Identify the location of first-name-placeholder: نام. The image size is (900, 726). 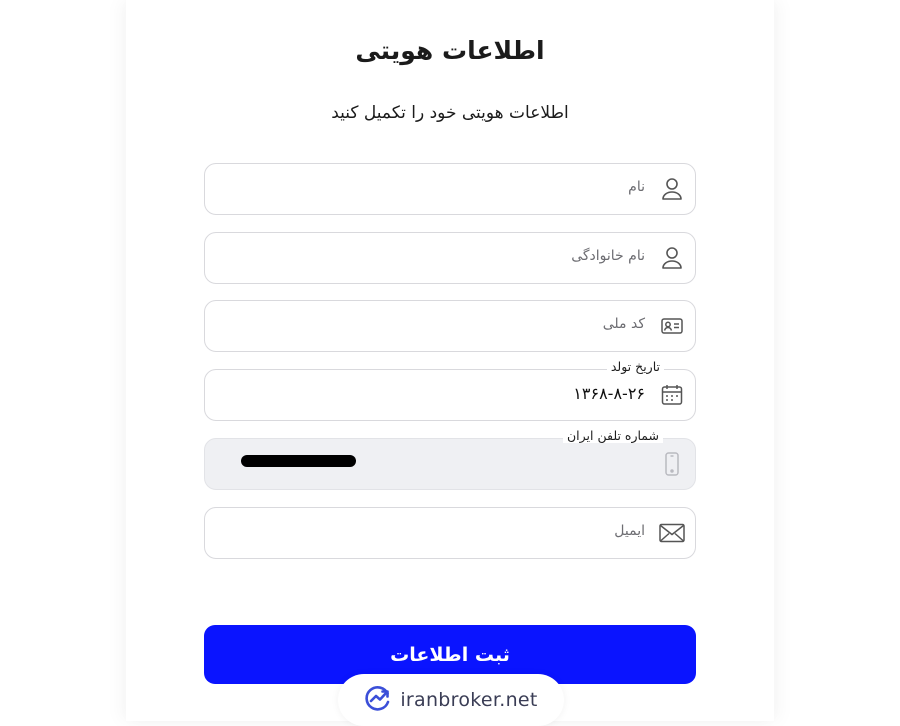
(636, 187).